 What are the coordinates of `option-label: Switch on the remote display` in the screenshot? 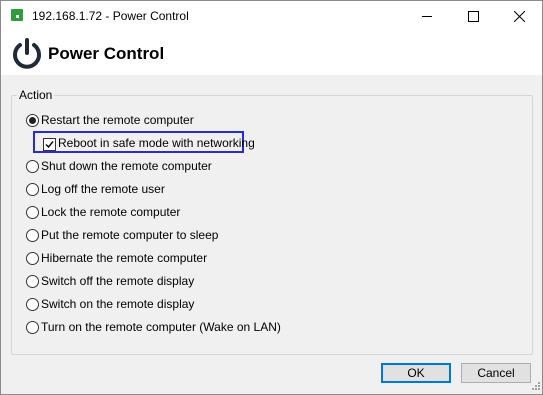 It's located at (118, 304).